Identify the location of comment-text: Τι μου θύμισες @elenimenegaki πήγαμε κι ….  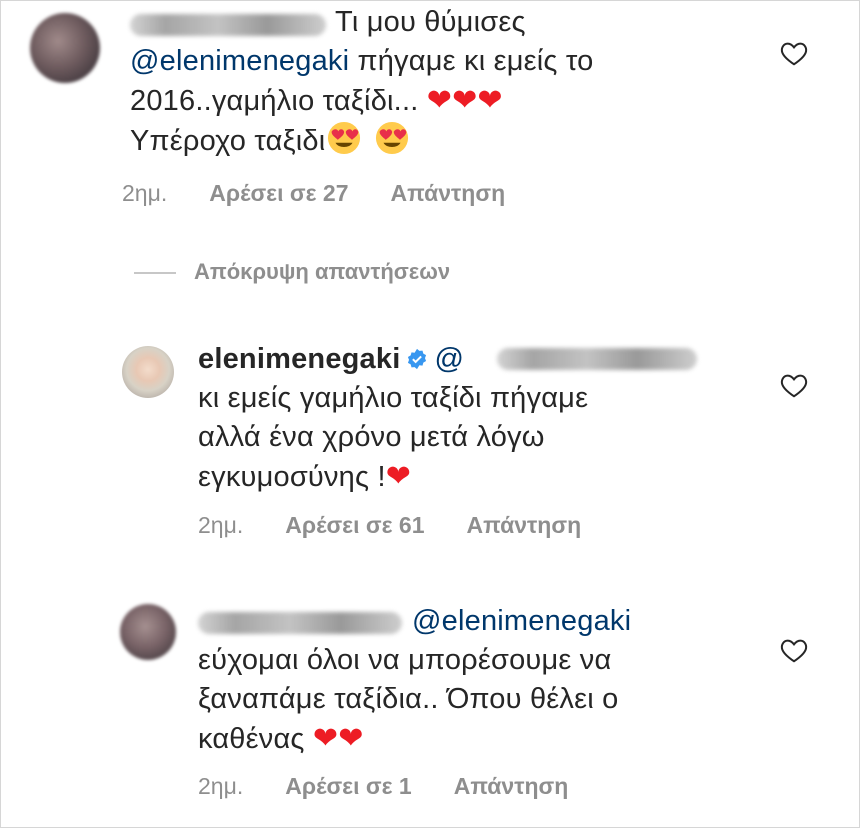
(362, 81).